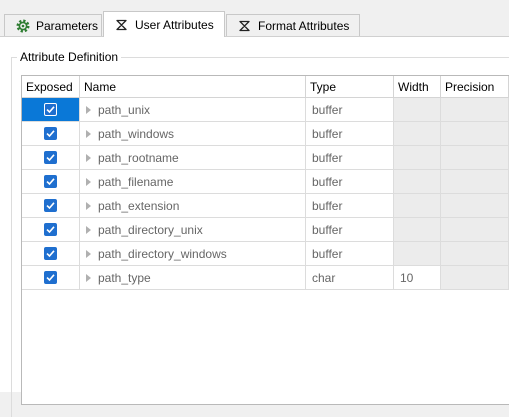 The image size is (509, 417). What do you see at coordinates (193, 230) in the screenshot?
I see `name-cell: path_directory_unix` at bounding box center [193, 230].